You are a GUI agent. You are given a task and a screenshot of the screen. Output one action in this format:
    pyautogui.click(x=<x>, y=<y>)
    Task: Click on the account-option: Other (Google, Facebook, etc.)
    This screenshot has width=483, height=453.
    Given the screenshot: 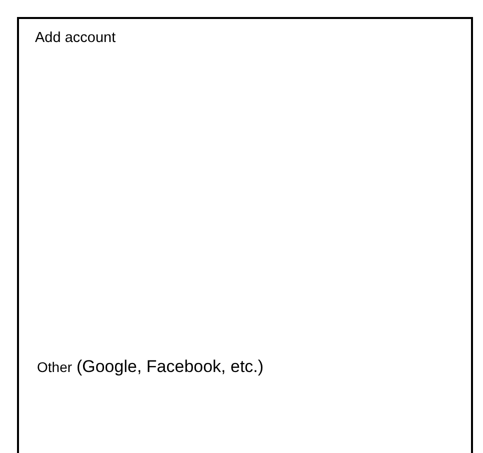 What is the action you would take?
    pyautogui.click(x=149, y=367)
    